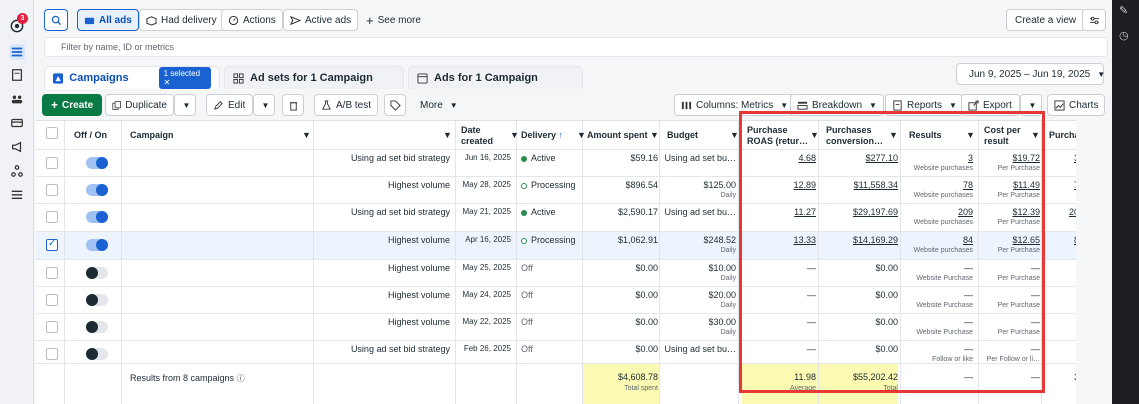 This screenshot has width=1139, height=404. I want to click on all-ads-filter: All ads, so click(108, 20).